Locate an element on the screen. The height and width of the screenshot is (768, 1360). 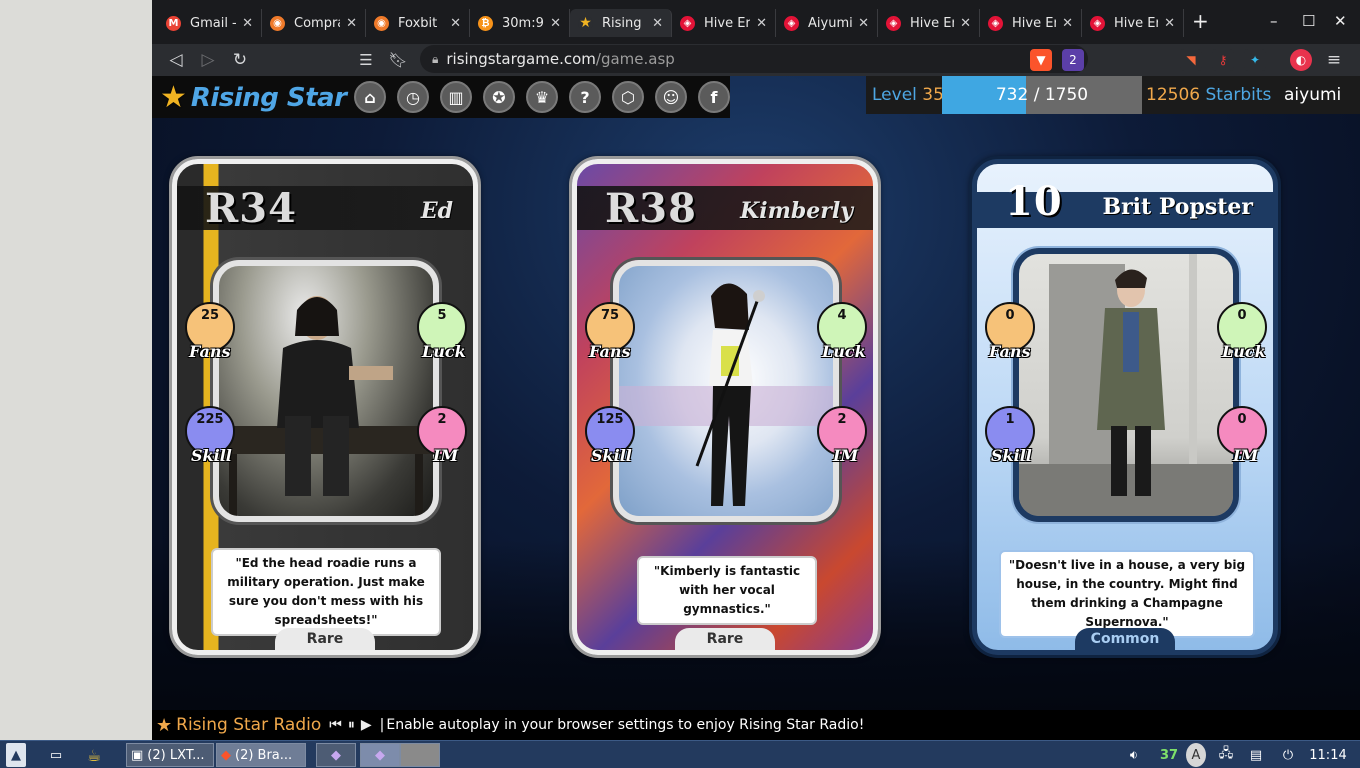
tab-foxbit: ◉ Foxbit ✕ is located at coordinates (418, 23).